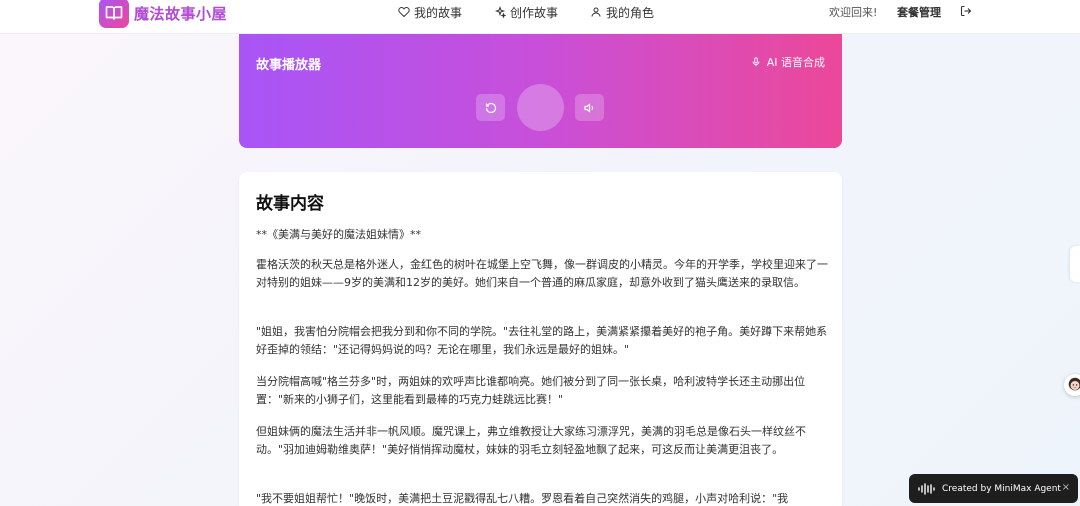 This screenshot has height=506, width=1080. What do you see at coordinates (919, 12) in the screenshot?
I see `plan-management-button: 套餐管理` at bounding box center [919, 12].